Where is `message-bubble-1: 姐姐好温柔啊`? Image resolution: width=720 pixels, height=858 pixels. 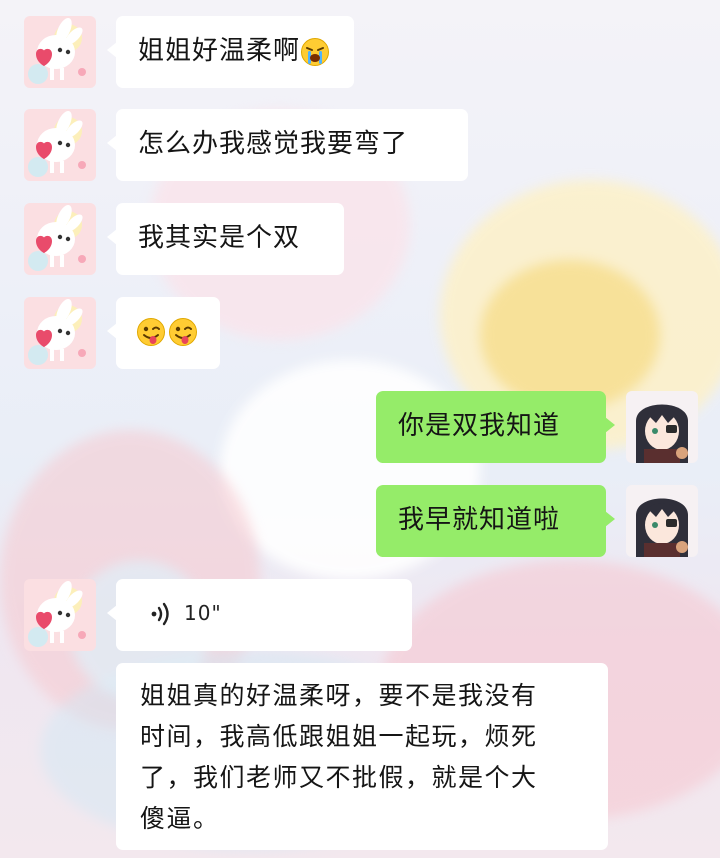
message-bubble-1: 姐姐好温柔啊 is located at coordinates (230, 52).